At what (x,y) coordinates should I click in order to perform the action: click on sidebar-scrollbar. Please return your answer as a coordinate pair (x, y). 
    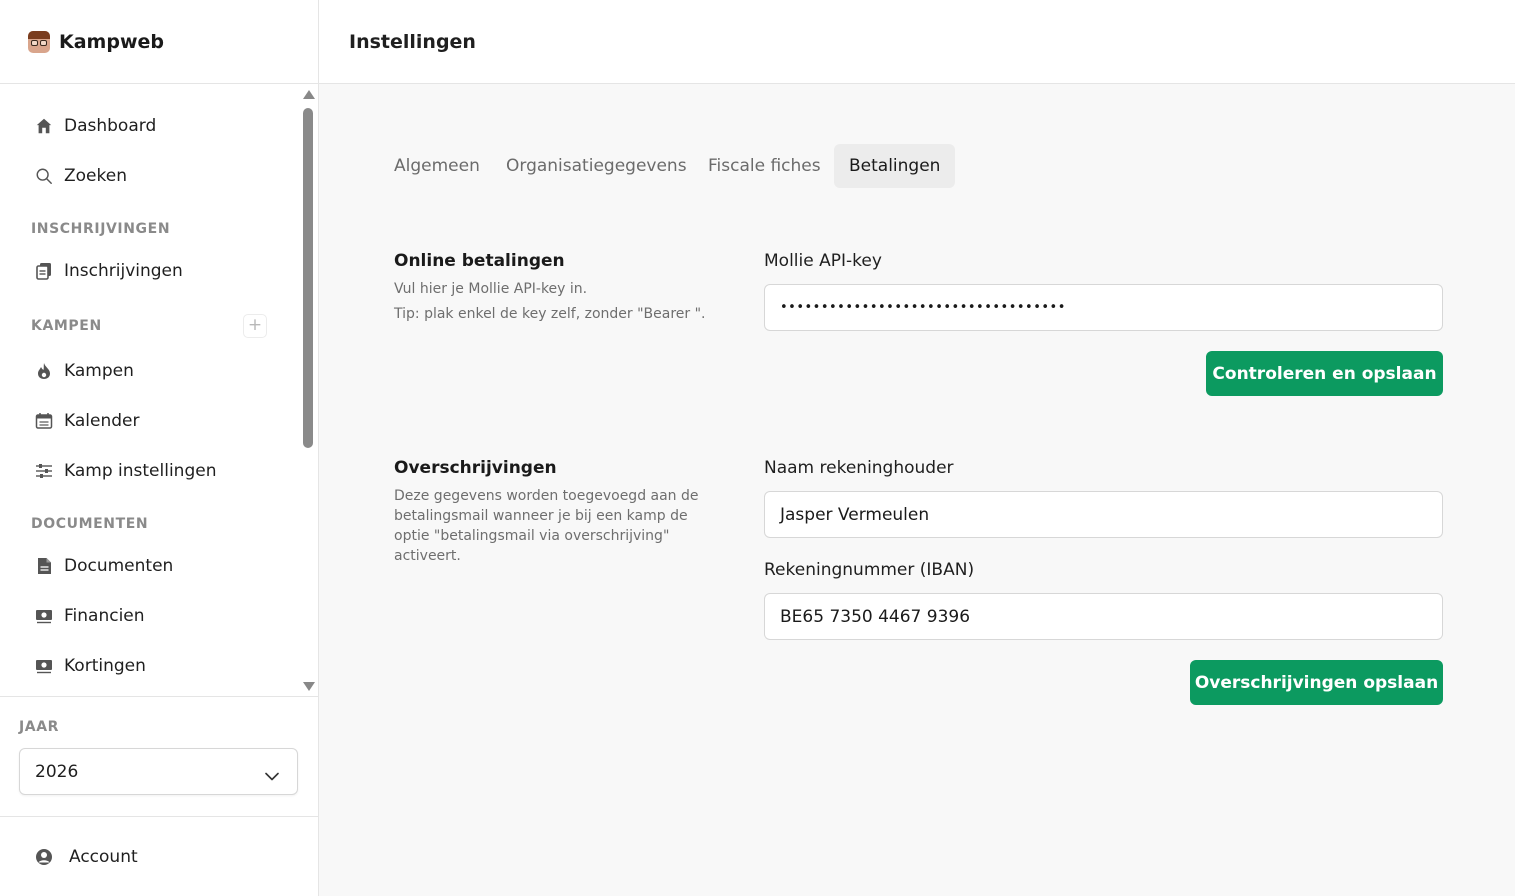
    Looking at the image, I should click on (309, 390).